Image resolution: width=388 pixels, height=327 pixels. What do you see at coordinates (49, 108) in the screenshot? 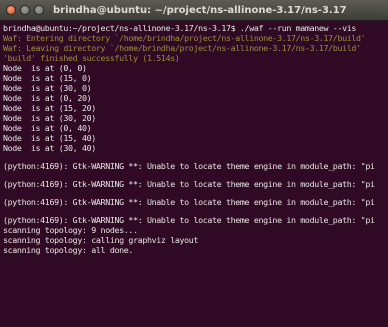
I see `terminal-line: Node is at (15, 20)` at bounding box center [49, 108].